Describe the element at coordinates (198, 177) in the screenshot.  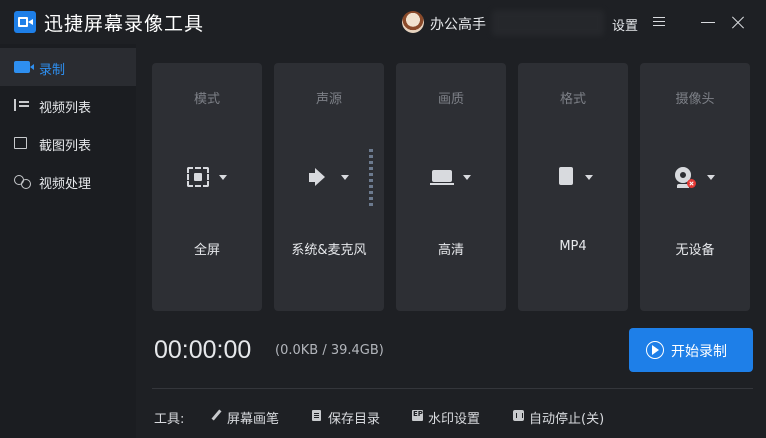
I see `fullscreen-mode-icon` at that location.